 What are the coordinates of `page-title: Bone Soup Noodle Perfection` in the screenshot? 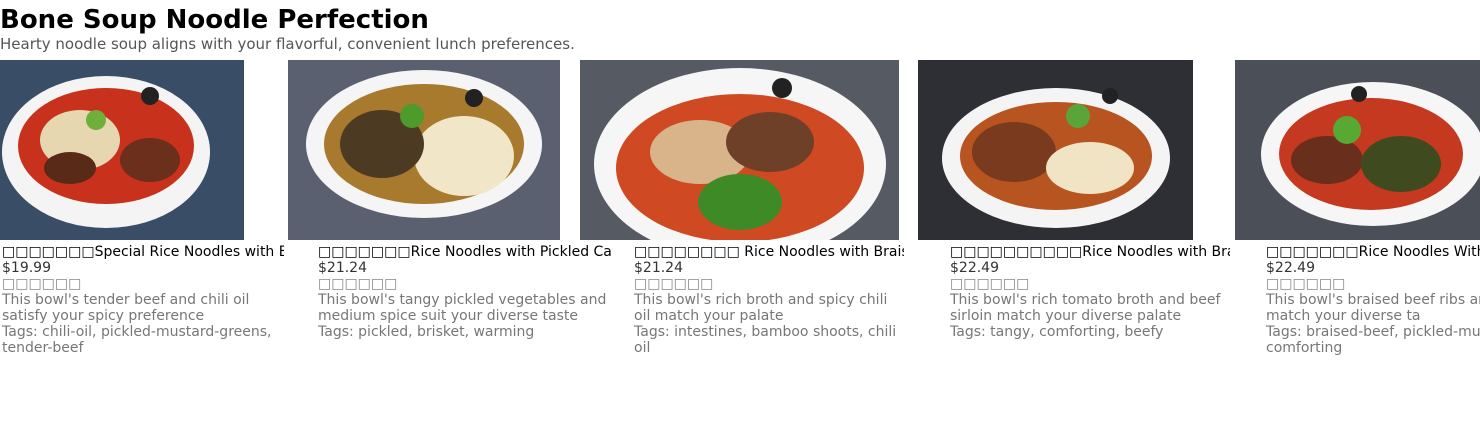 It's located at (214, 20).